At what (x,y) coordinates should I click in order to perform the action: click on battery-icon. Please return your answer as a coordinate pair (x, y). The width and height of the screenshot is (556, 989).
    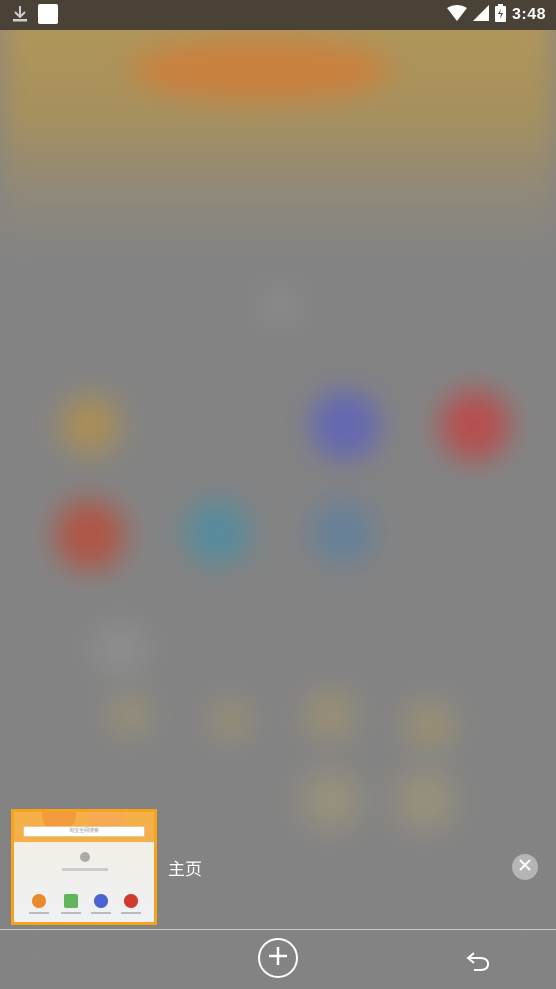
    Looking at the image, I should click on (500, 15).